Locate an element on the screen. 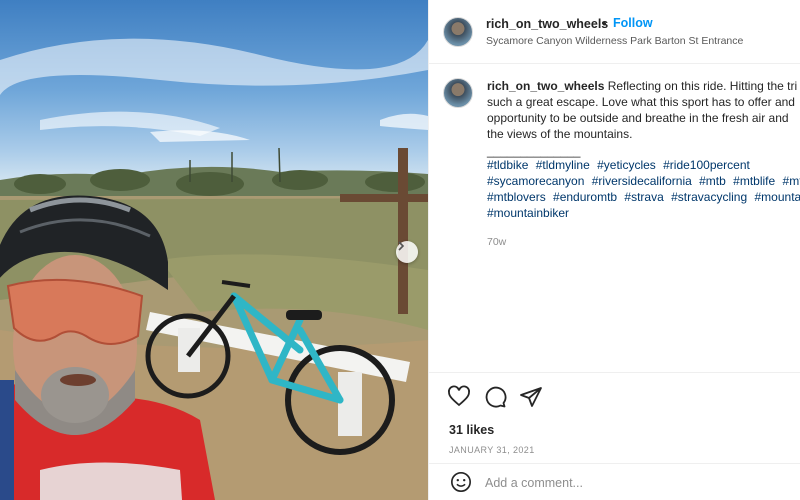 The image size is (800, 500). caption-avatar is located at coordinates (458, 93).